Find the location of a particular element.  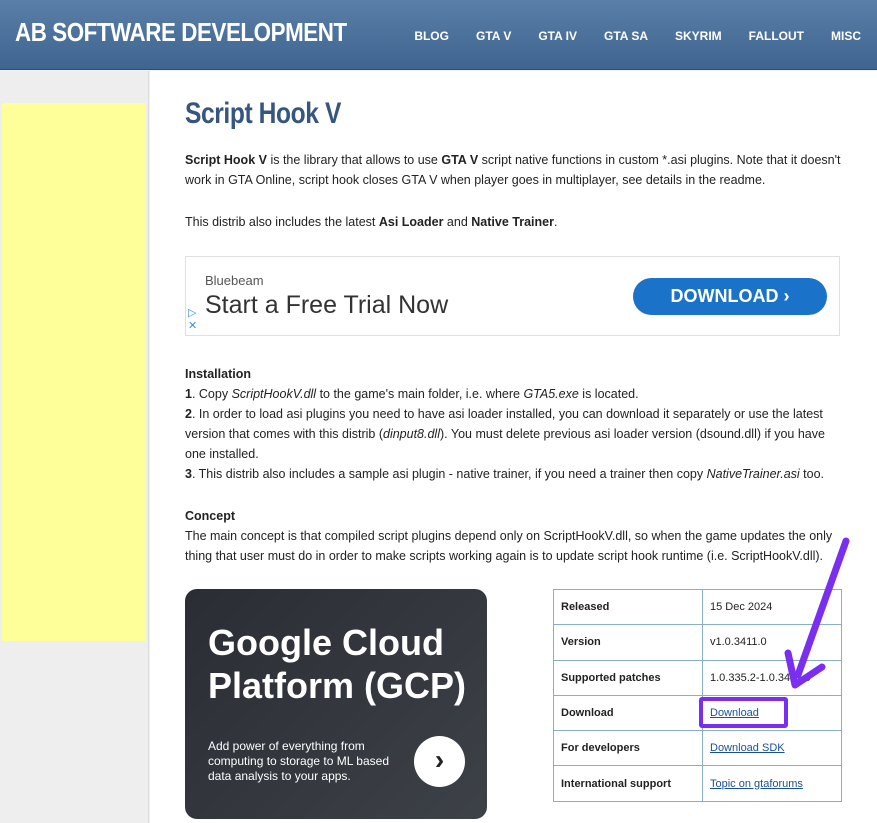

international-support-label: International support is located at coordinates (628, 783).